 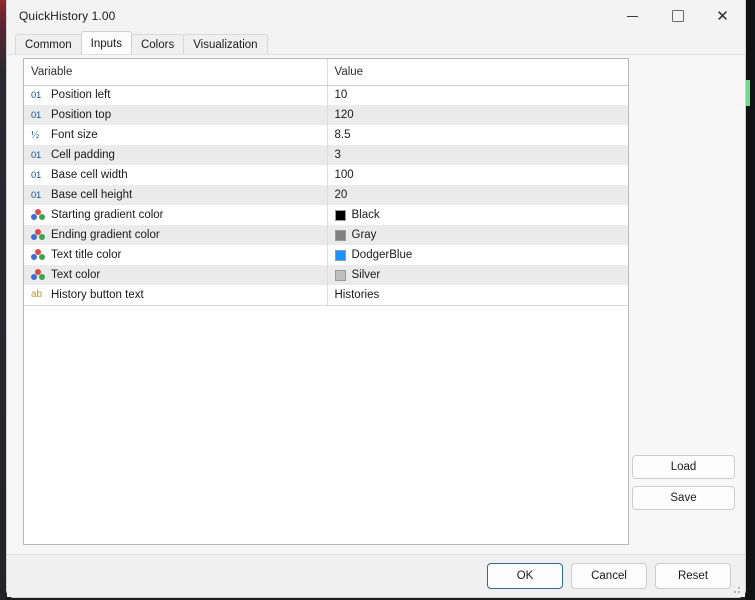 I want to click on load-button: Load, so click(x=683, y=467).